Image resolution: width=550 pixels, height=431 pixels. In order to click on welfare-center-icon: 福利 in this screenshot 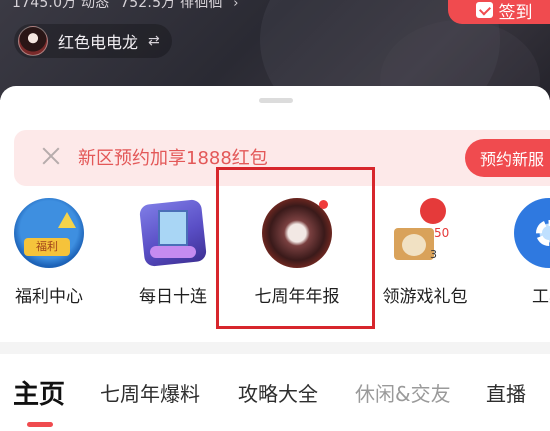, I will do `click(49, 233)`.